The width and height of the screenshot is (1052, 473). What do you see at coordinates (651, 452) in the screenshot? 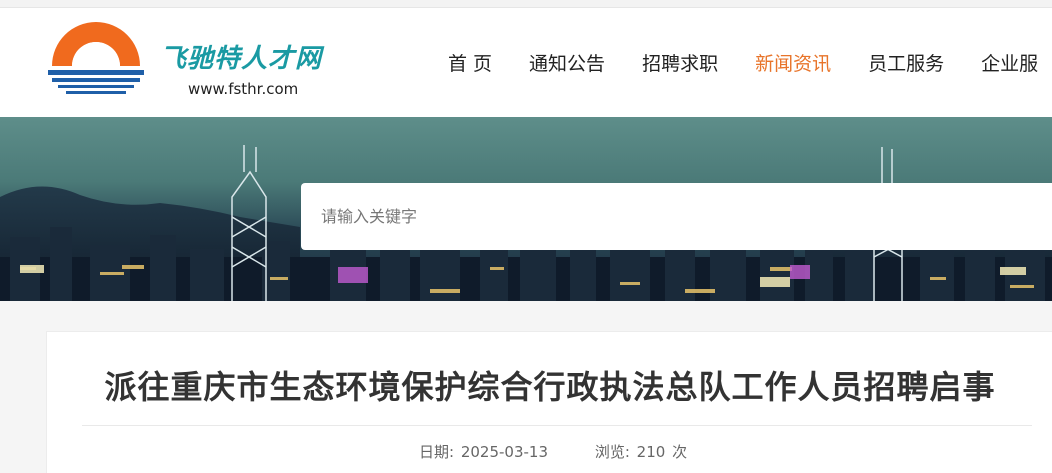
I see `views-value: 210` at bounding box center [651, 452].